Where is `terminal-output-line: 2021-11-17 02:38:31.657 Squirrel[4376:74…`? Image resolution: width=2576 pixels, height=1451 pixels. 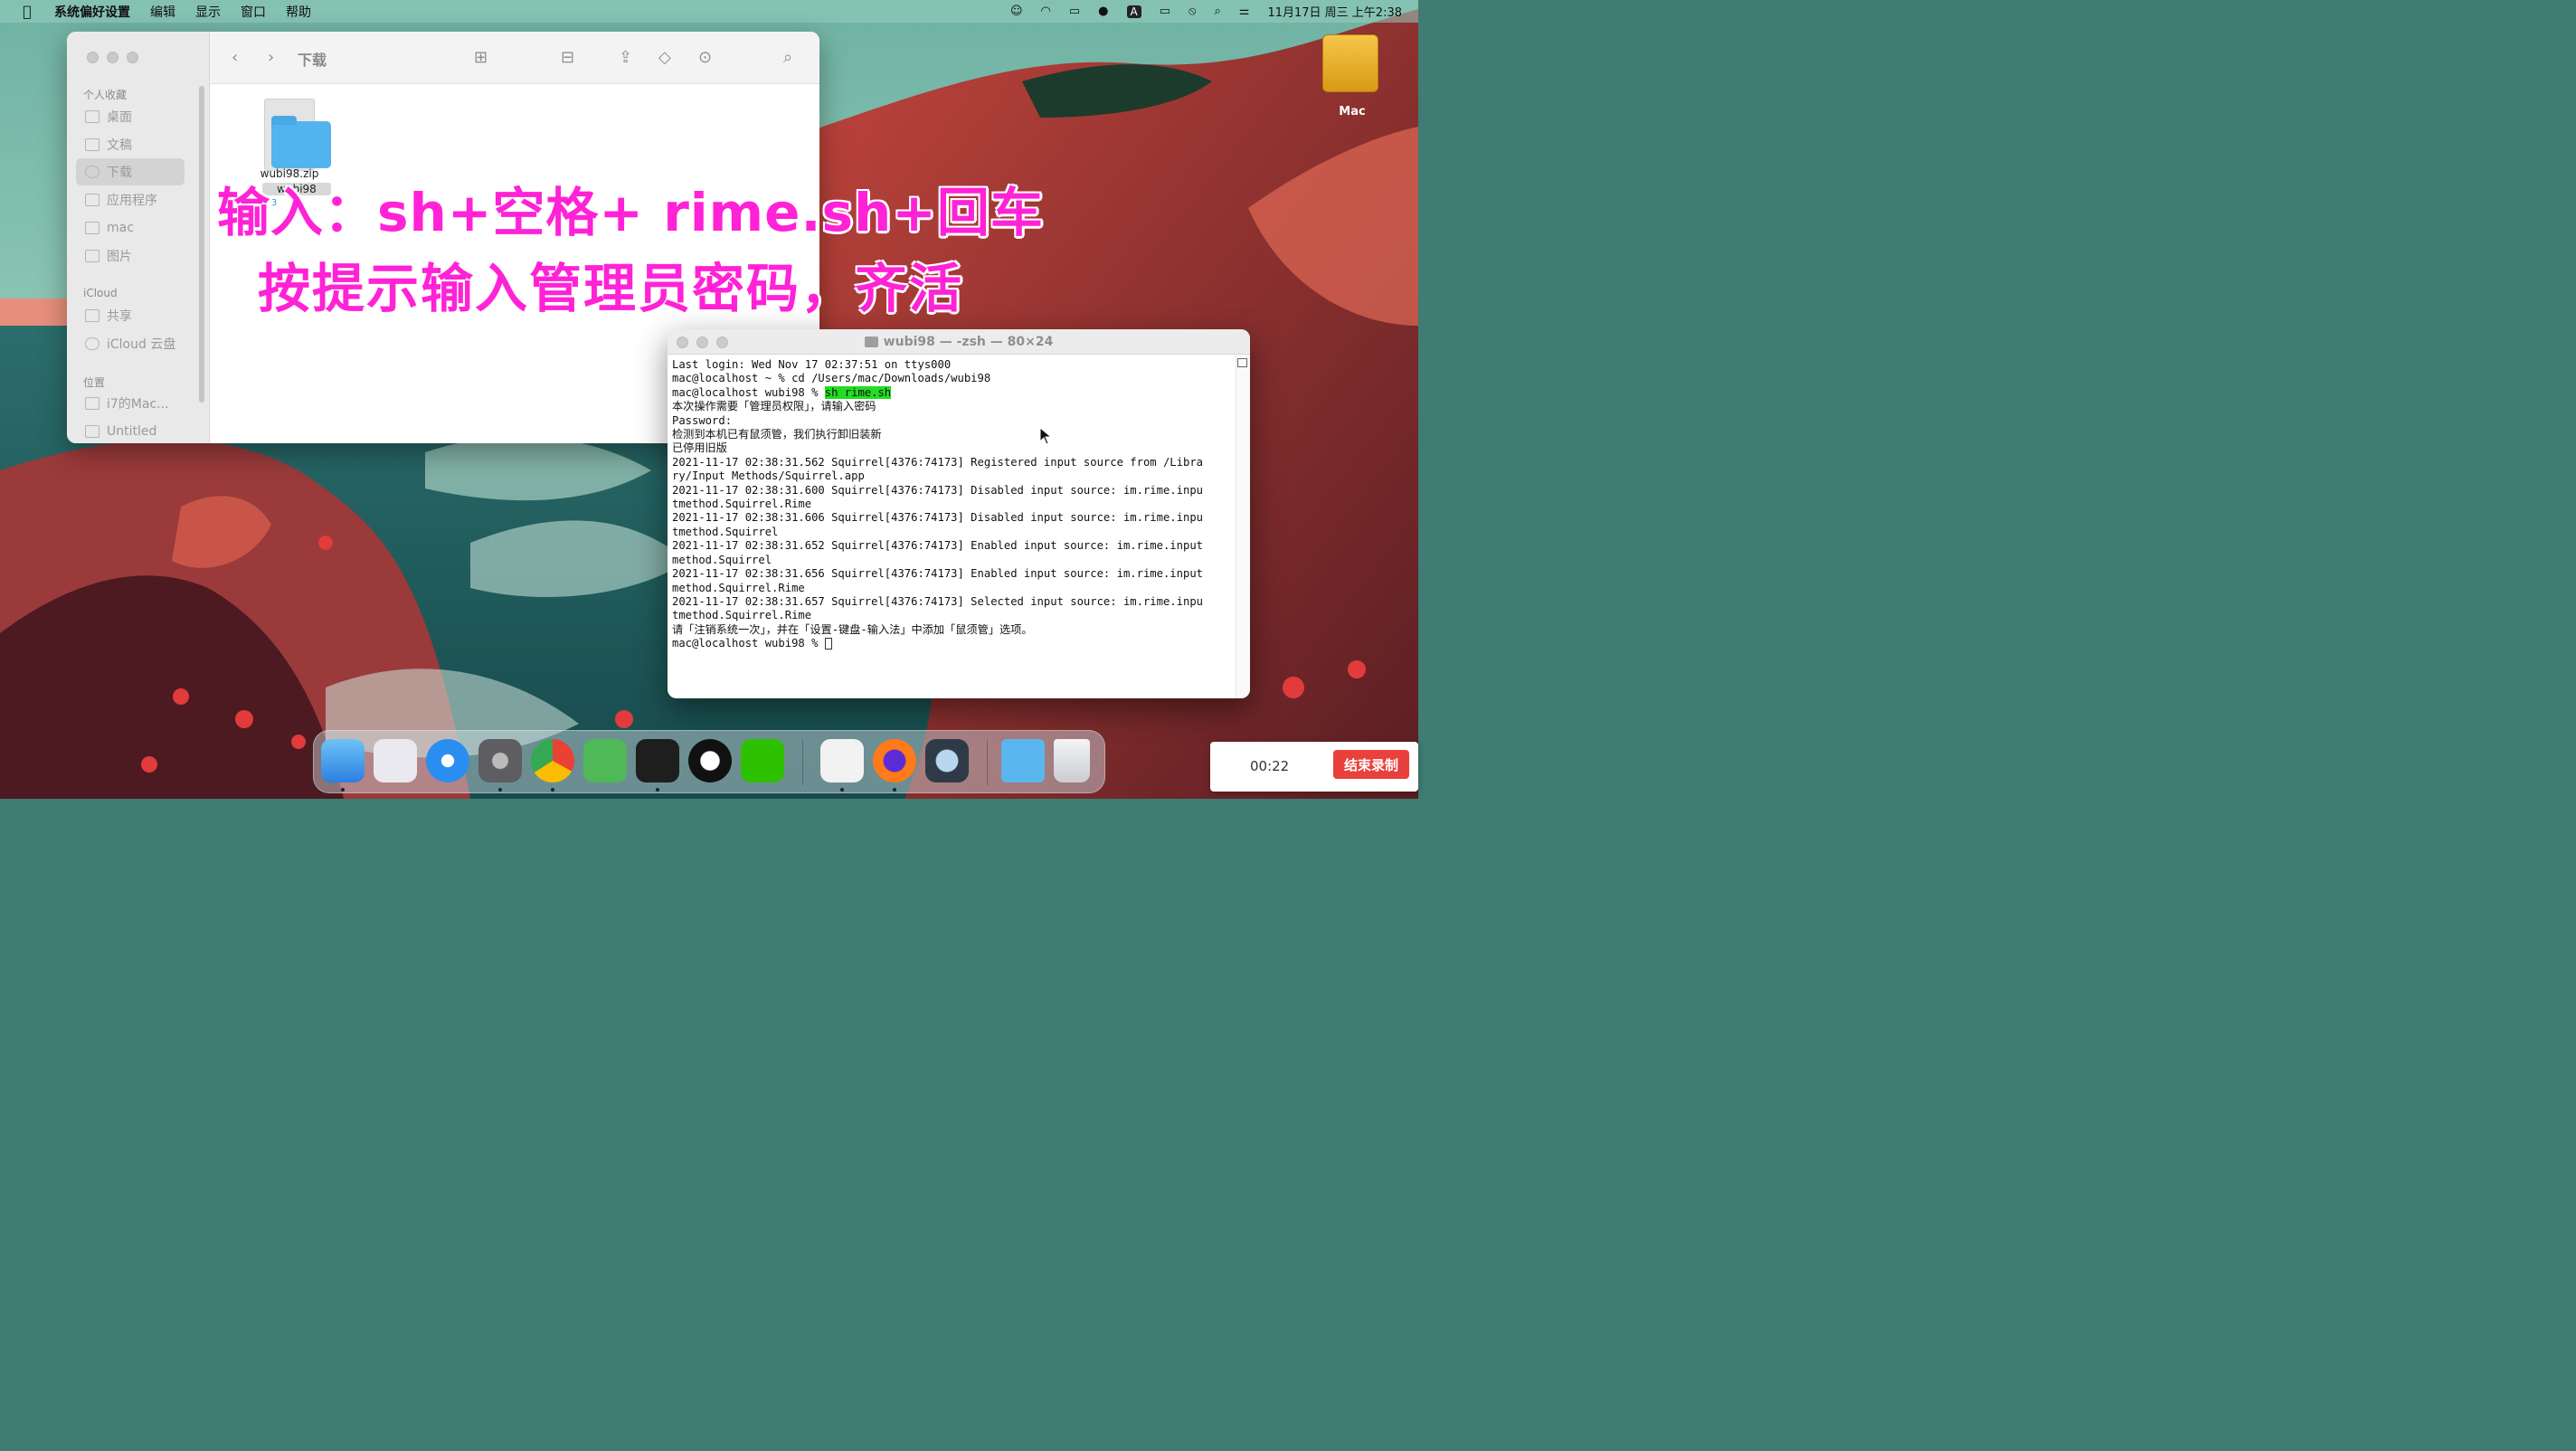 terminal-output-line: 2021-11-17 02:38:31.657 Squirrel[4376:74… is located at coordinates (938, 601).